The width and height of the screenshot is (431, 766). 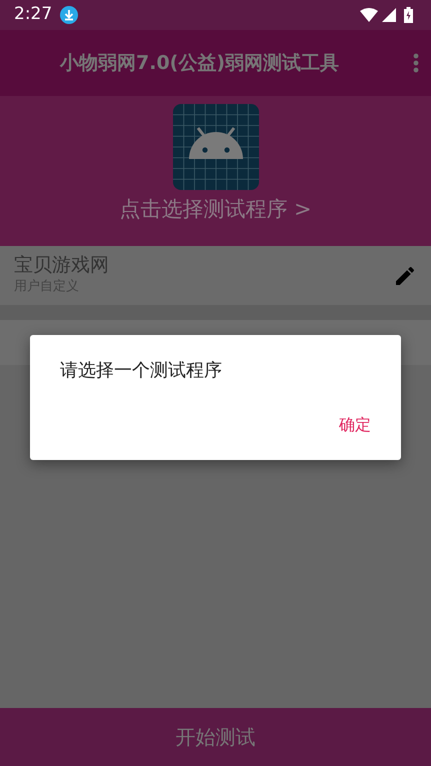 What do you see at coordinates (215, 737) in the screenshot?
I see `start-test-button: 开始测试` at bounding box center [215, 737].